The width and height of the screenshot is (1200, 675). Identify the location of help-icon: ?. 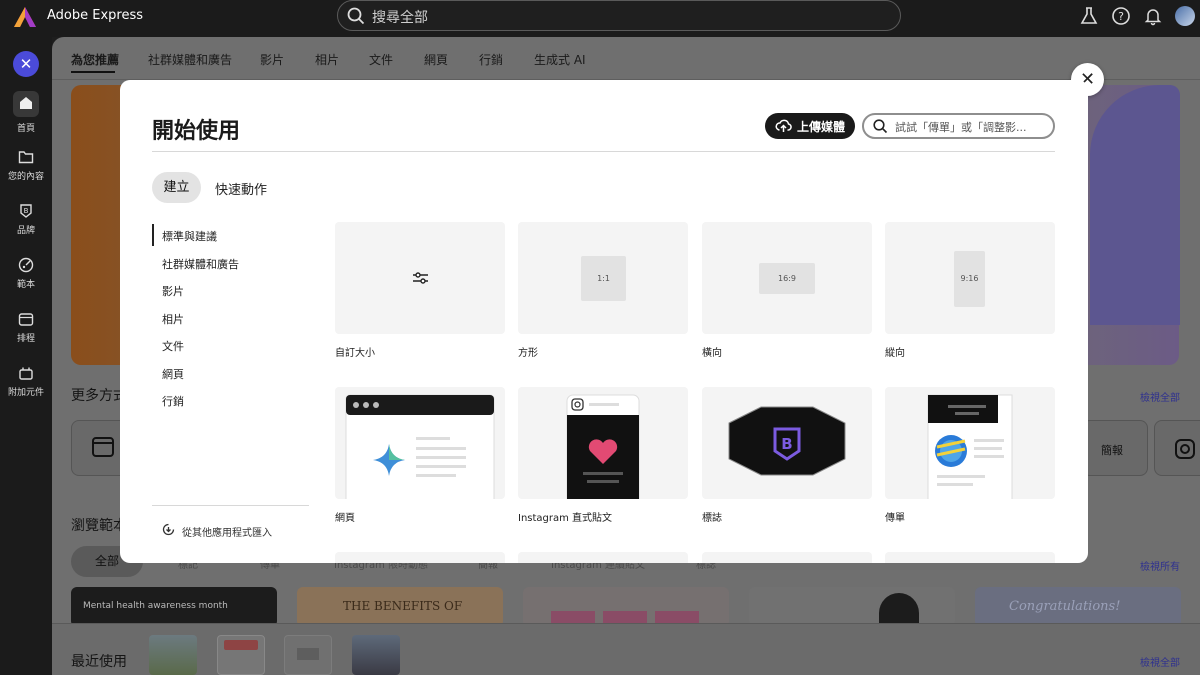
(1121, 16).